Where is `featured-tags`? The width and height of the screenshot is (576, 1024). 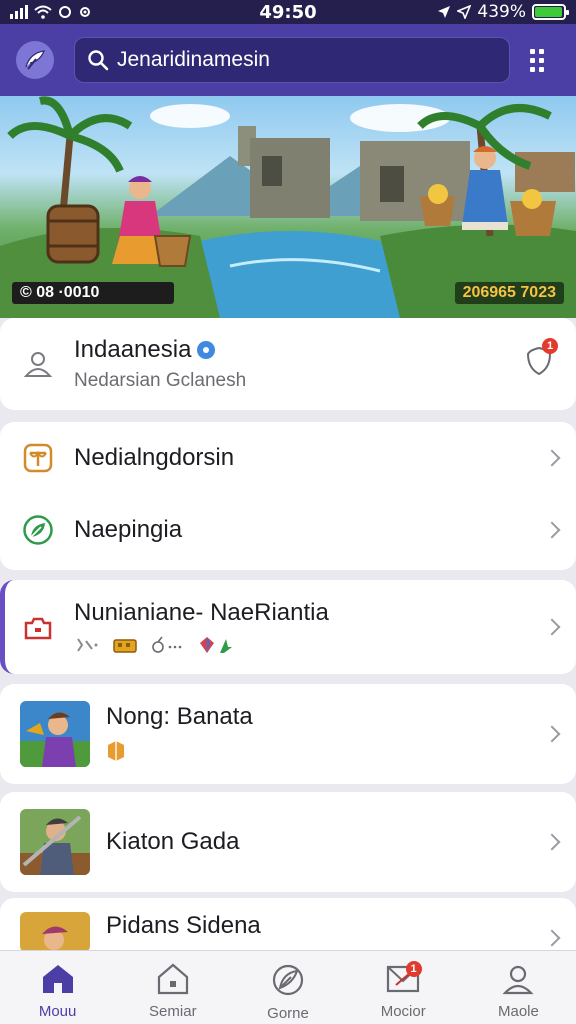 featured-tags is located at coordinates (201, 645).